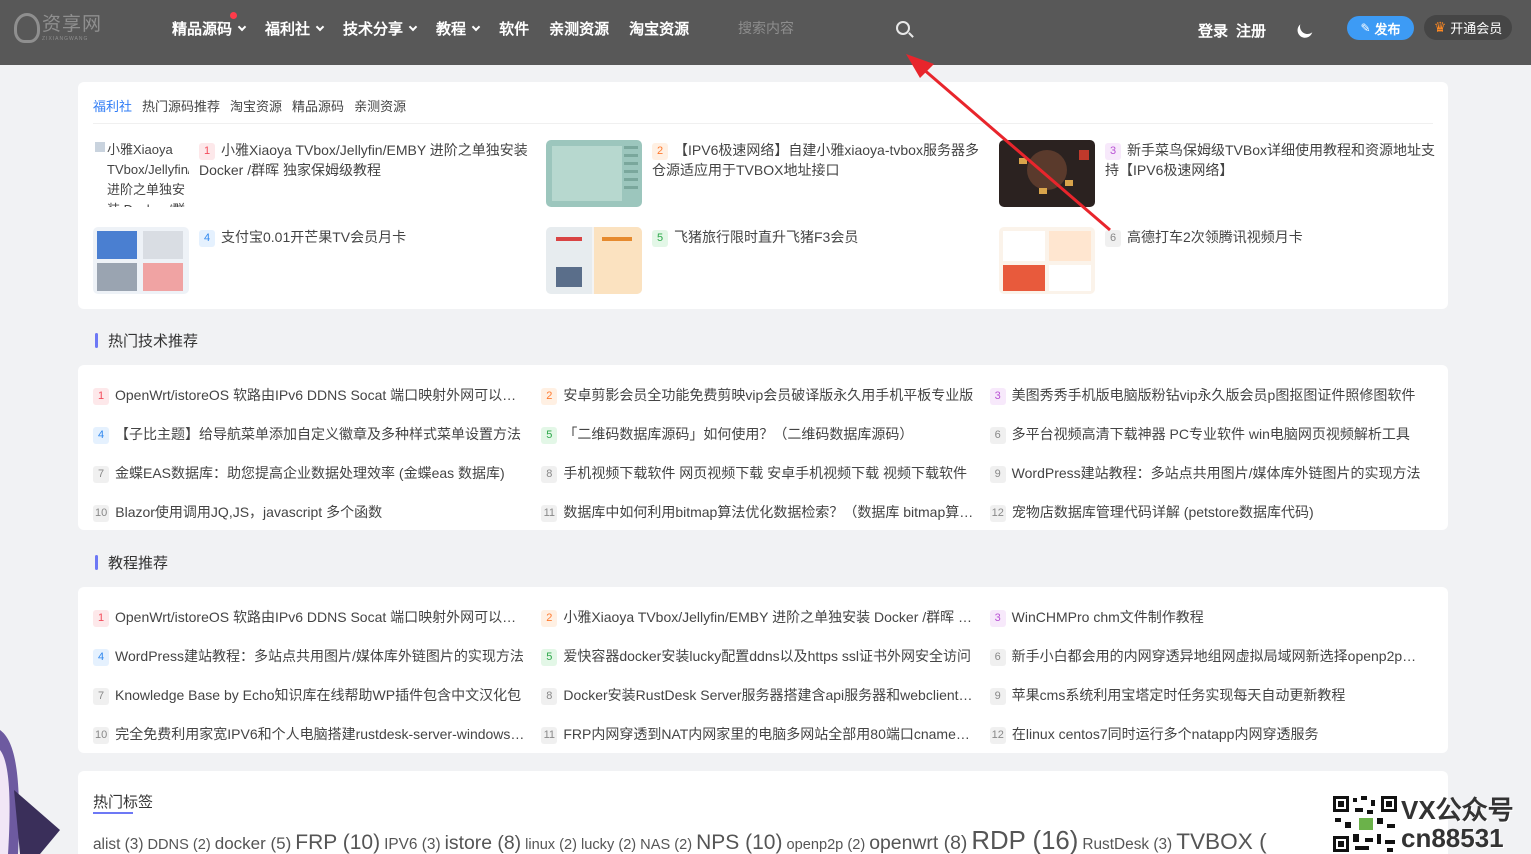 This screenshot has width=1531, height=854. I want to click on rank-badge: 12, so click(997, 513).